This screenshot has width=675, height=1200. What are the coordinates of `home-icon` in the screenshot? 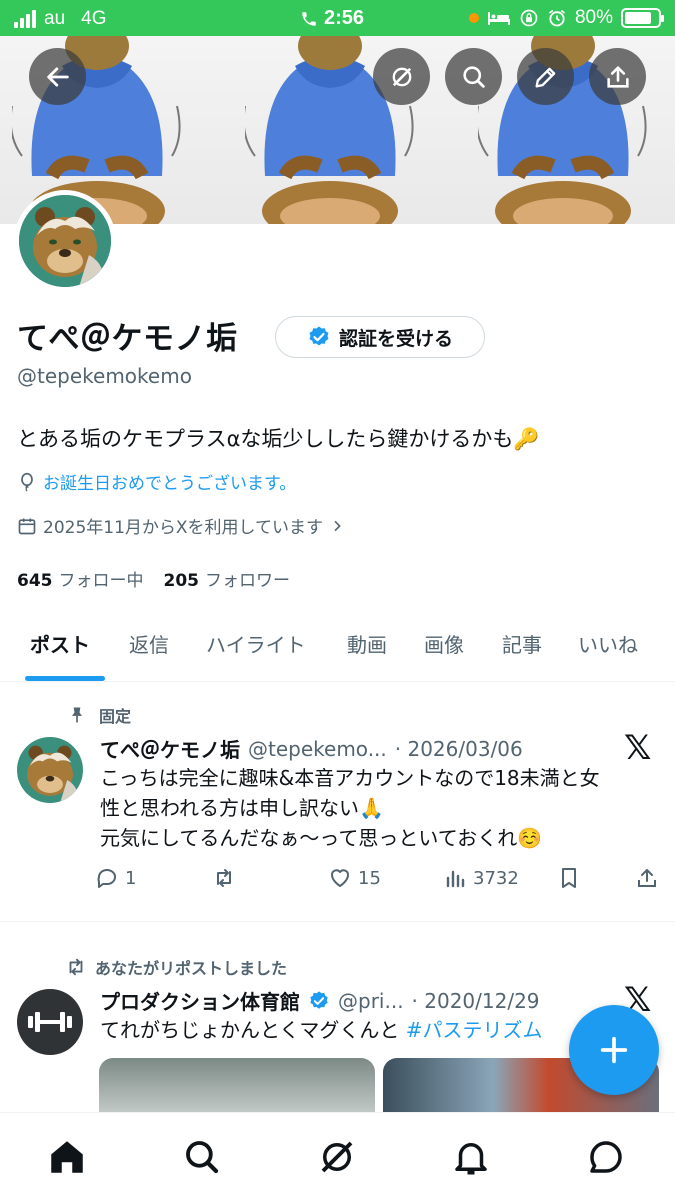 It's located at (67, 1157).